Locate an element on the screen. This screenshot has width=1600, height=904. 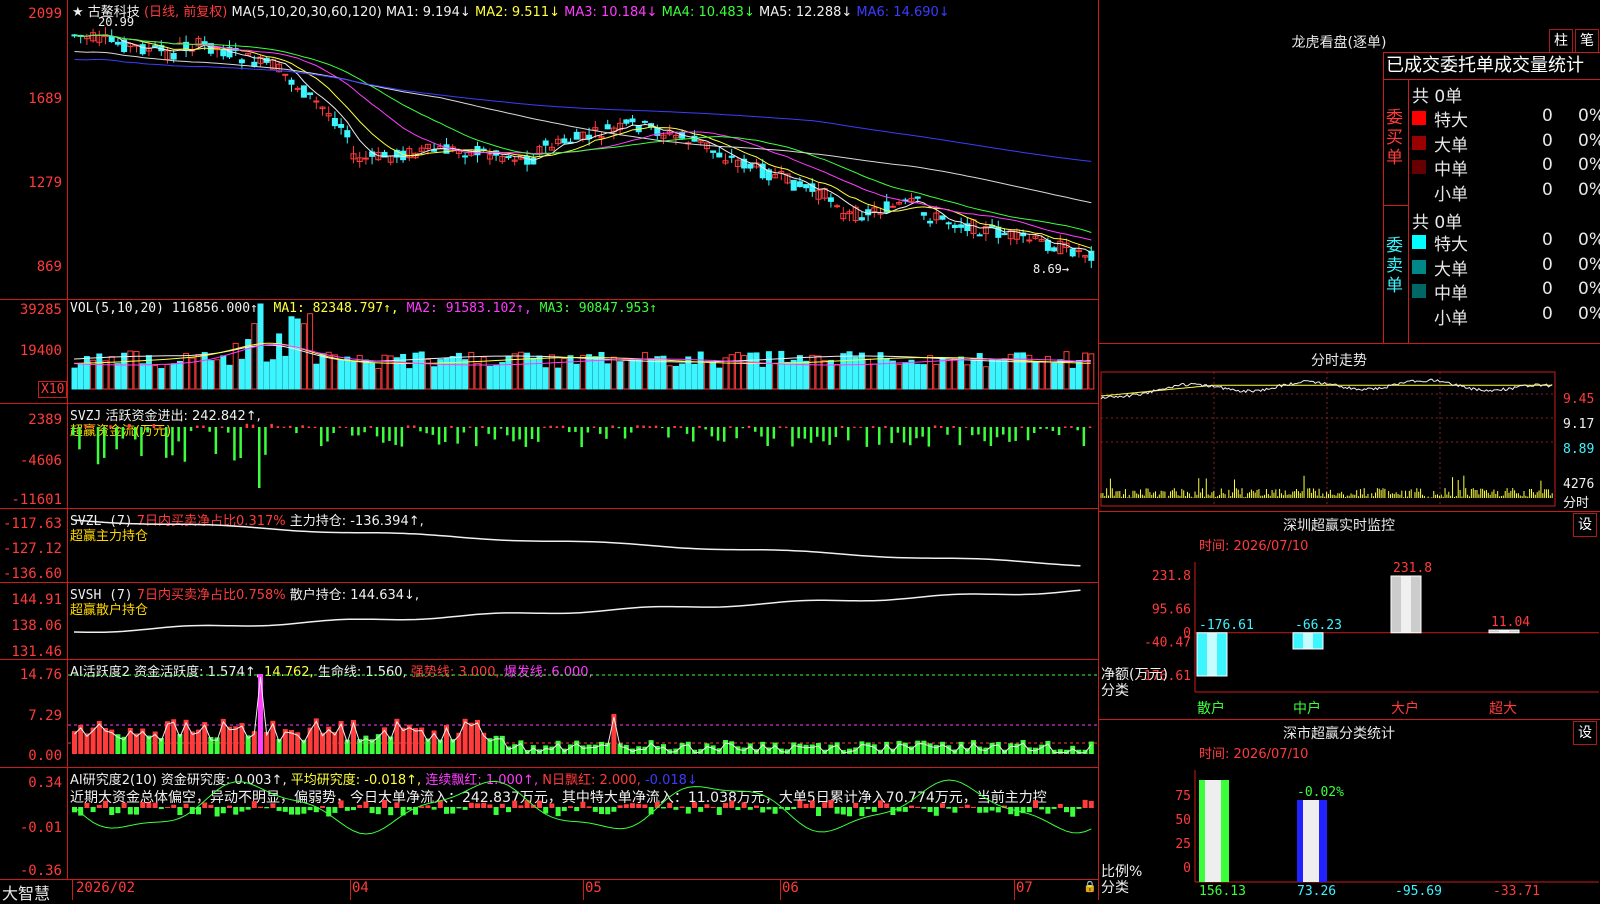
lock-icon: 🔒 is located at coordinates (1090, 886).